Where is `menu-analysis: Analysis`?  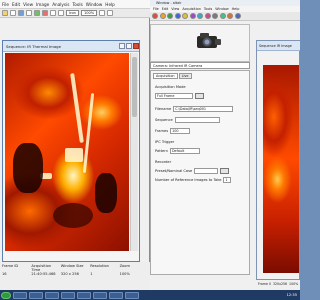 menu-analysis: Analysis is located at coordinates (60, 4).